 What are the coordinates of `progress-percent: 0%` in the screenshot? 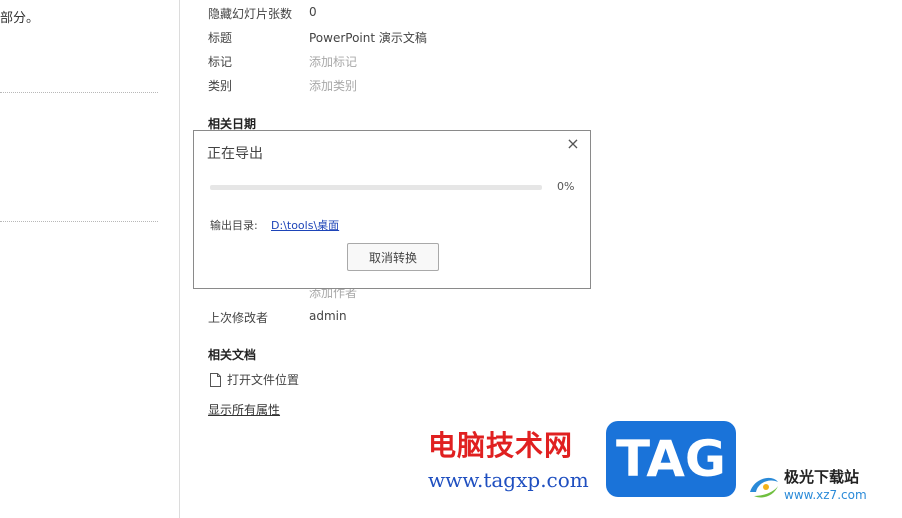 It's located at (566, 186).